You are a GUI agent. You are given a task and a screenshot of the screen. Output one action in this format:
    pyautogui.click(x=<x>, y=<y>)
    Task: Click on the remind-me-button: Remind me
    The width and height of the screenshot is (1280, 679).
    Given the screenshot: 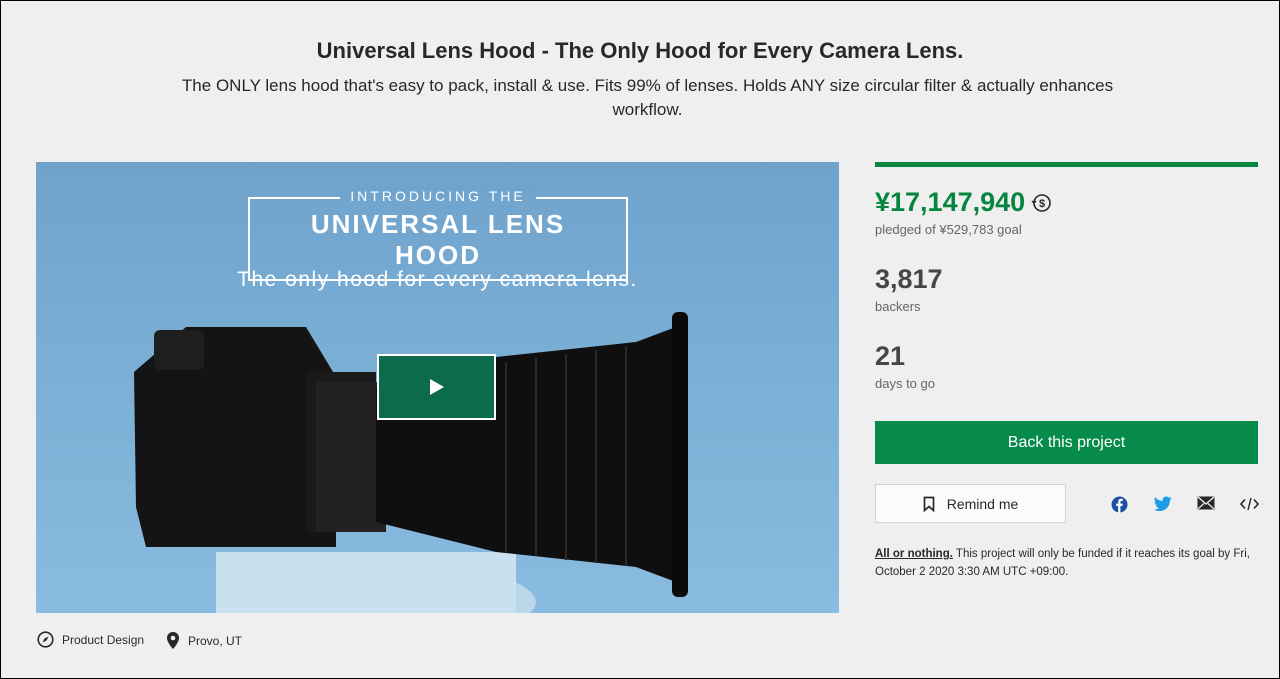 What is the action you would take?
    pyautogui.click(x=970, y=503)
    